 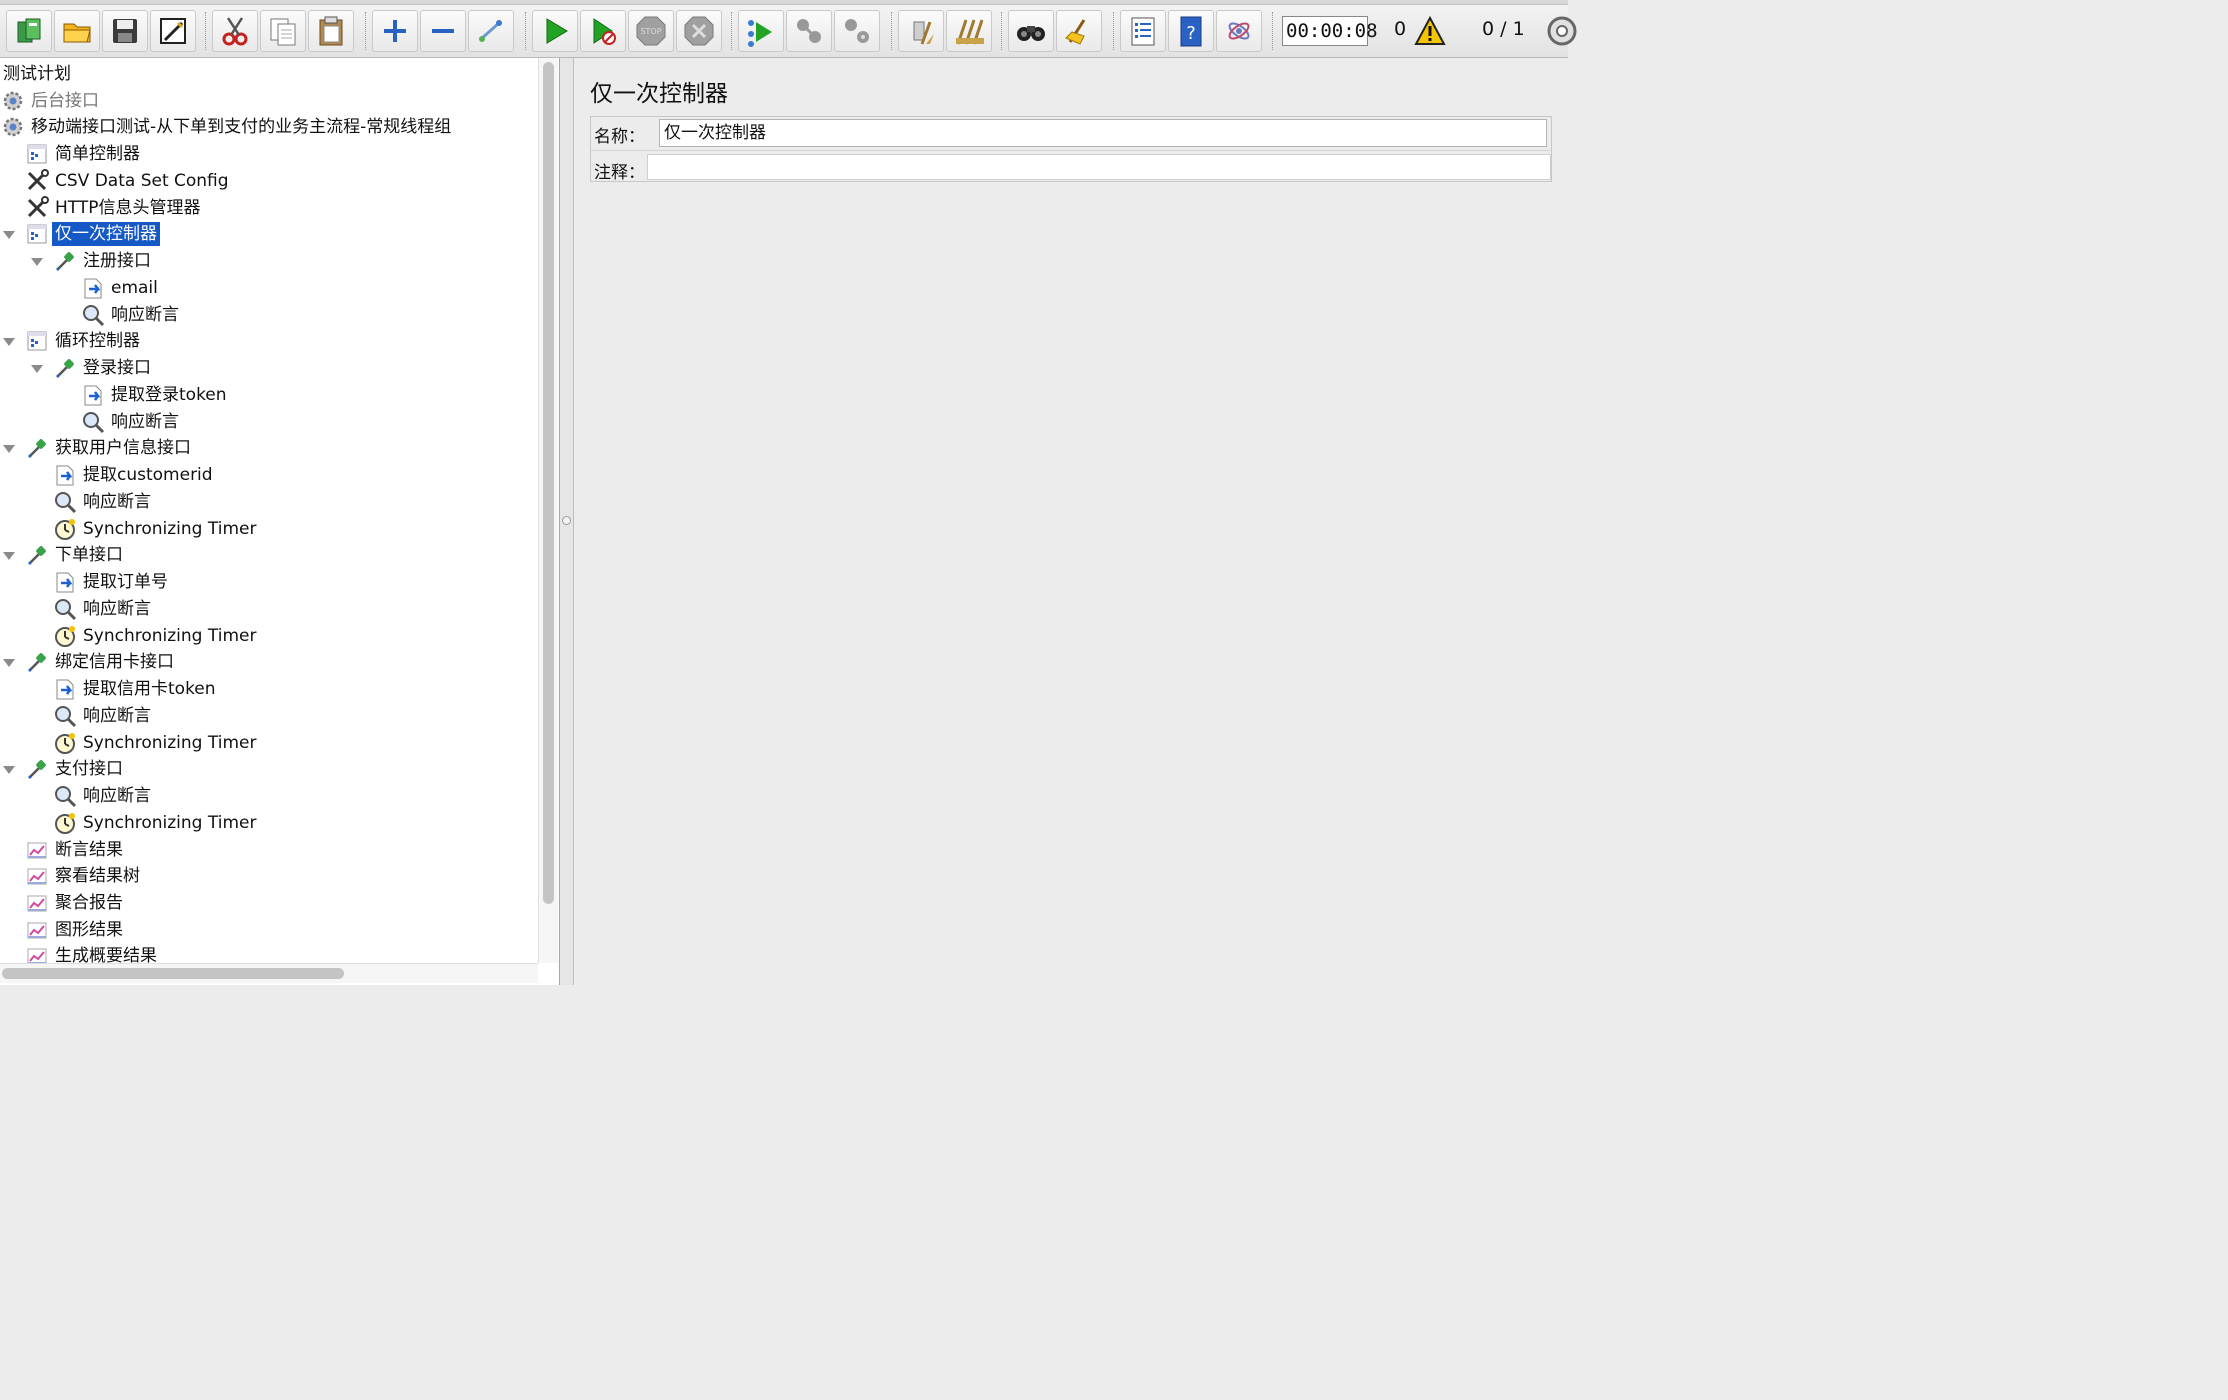 What do you see at coordinates (443, 31) in the screenshot?
I see `collapse-button` at bounding box center [443, 31].